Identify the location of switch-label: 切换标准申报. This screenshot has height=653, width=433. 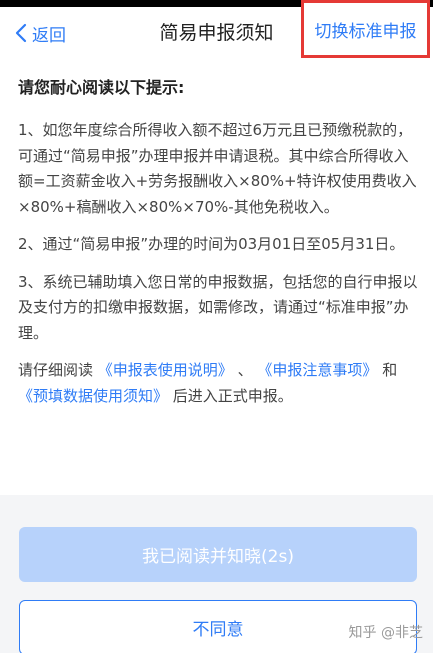
(365, 31).